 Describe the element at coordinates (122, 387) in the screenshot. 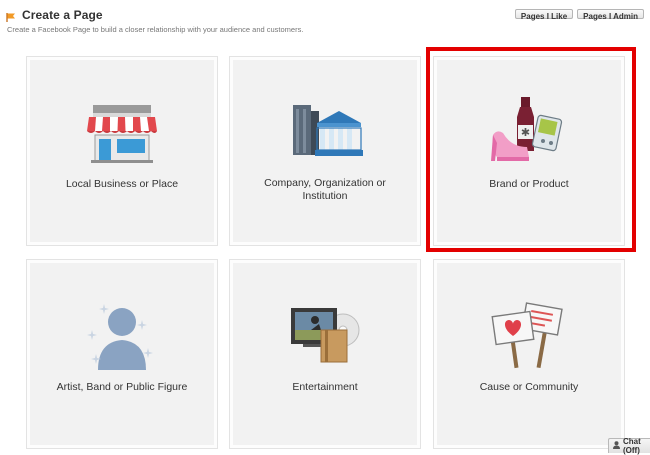

I see `tile-label: Artist, Band or Public Figure` at that location.